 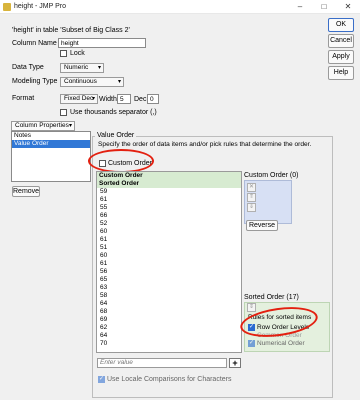 I want to click on list-item: 66, so click(x=169, y=216).